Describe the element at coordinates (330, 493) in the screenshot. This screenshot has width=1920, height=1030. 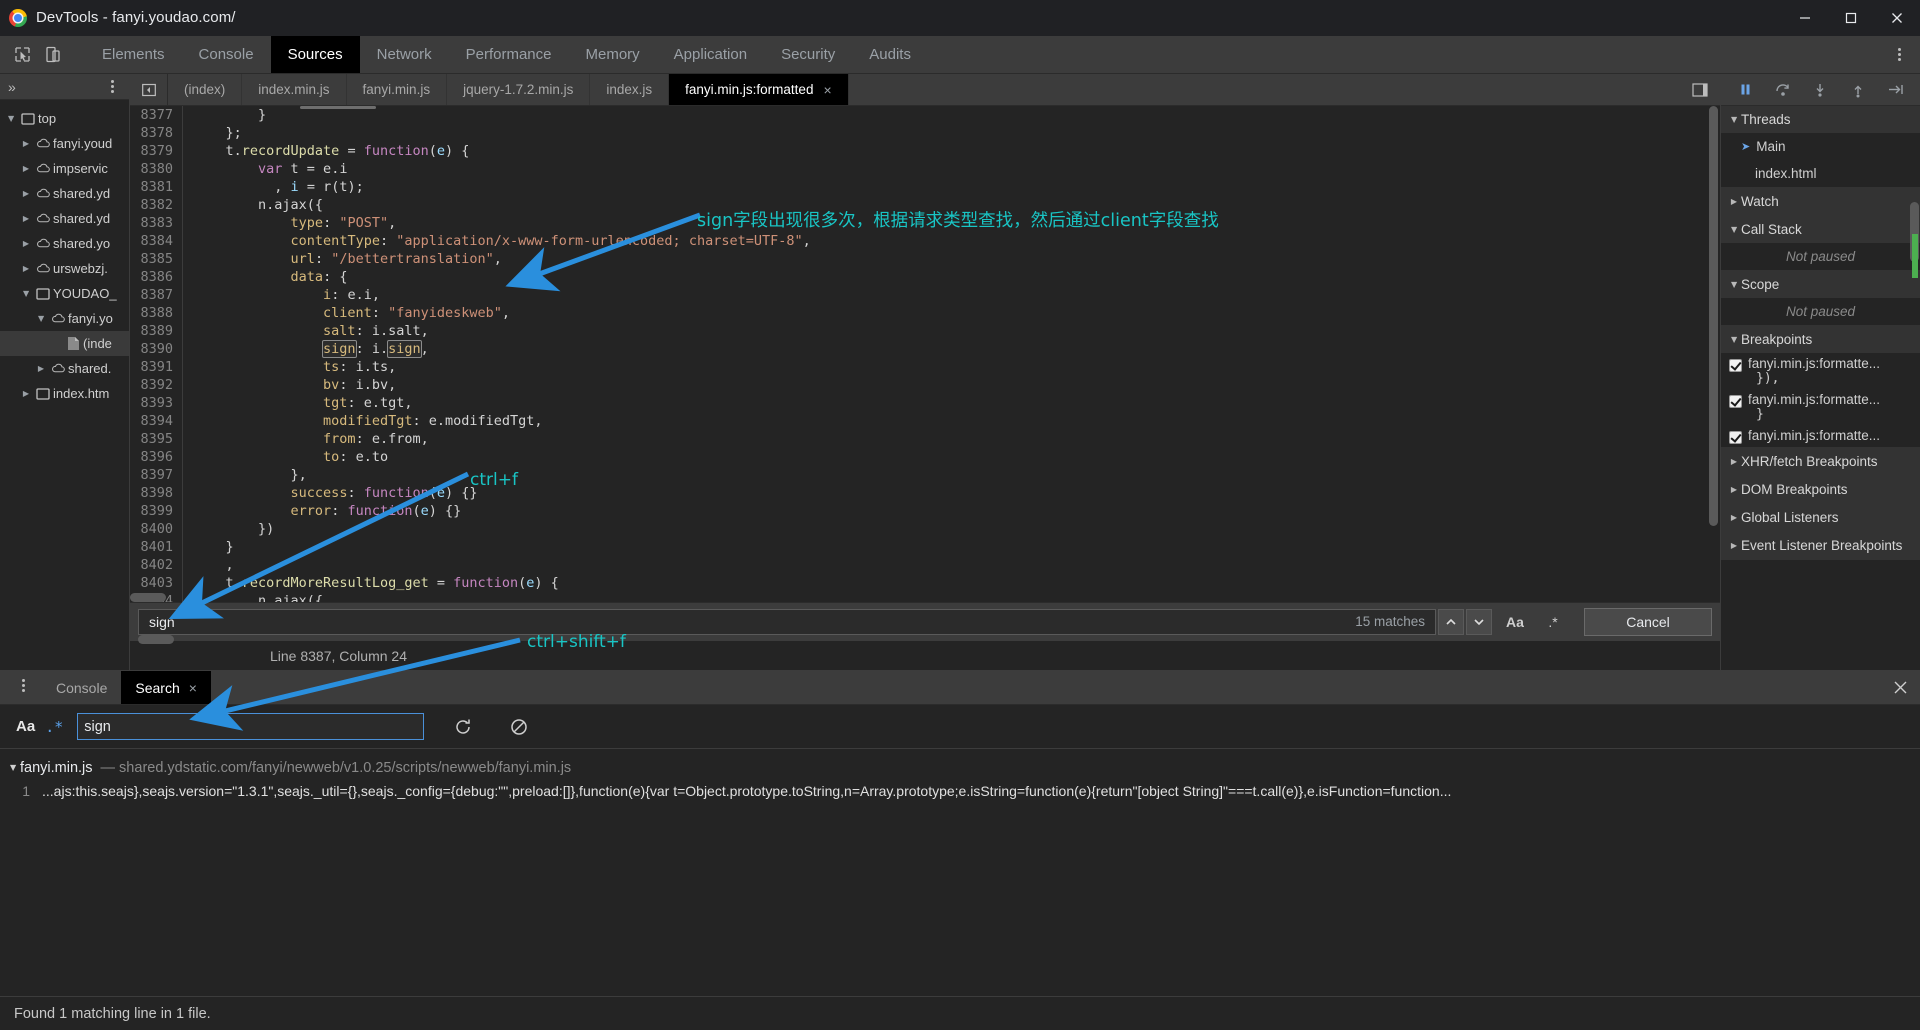
I see `code-line-content: success: function(e) {}` at that location.